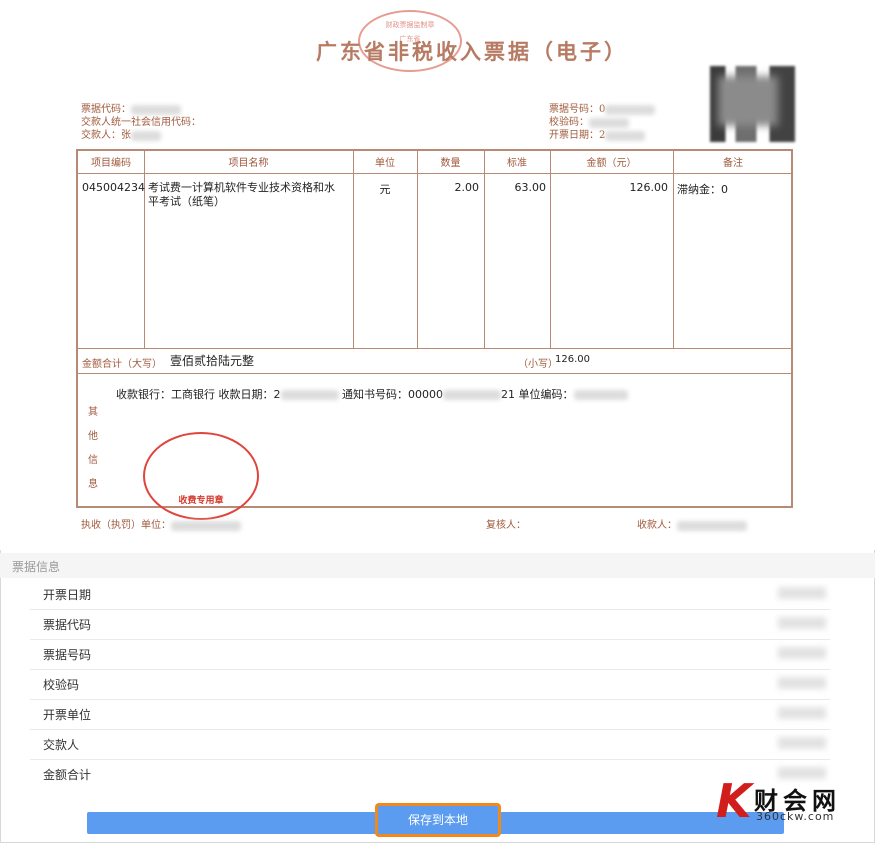 The image size is (875, 843). What do you see at coordinates (249, 394) in the screenshot?
I see `date-text: 收款日期：2` at bounding box center [249, 394].